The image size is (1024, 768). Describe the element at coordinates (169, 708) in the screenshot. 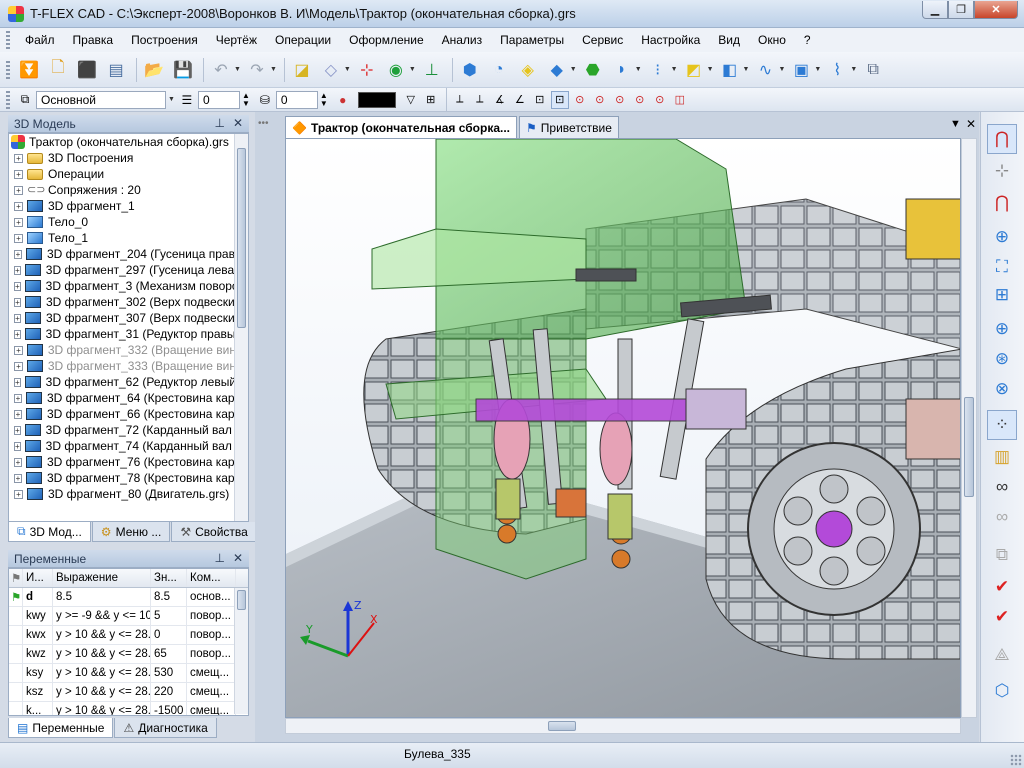

I see `var-value: -1500` at that location.